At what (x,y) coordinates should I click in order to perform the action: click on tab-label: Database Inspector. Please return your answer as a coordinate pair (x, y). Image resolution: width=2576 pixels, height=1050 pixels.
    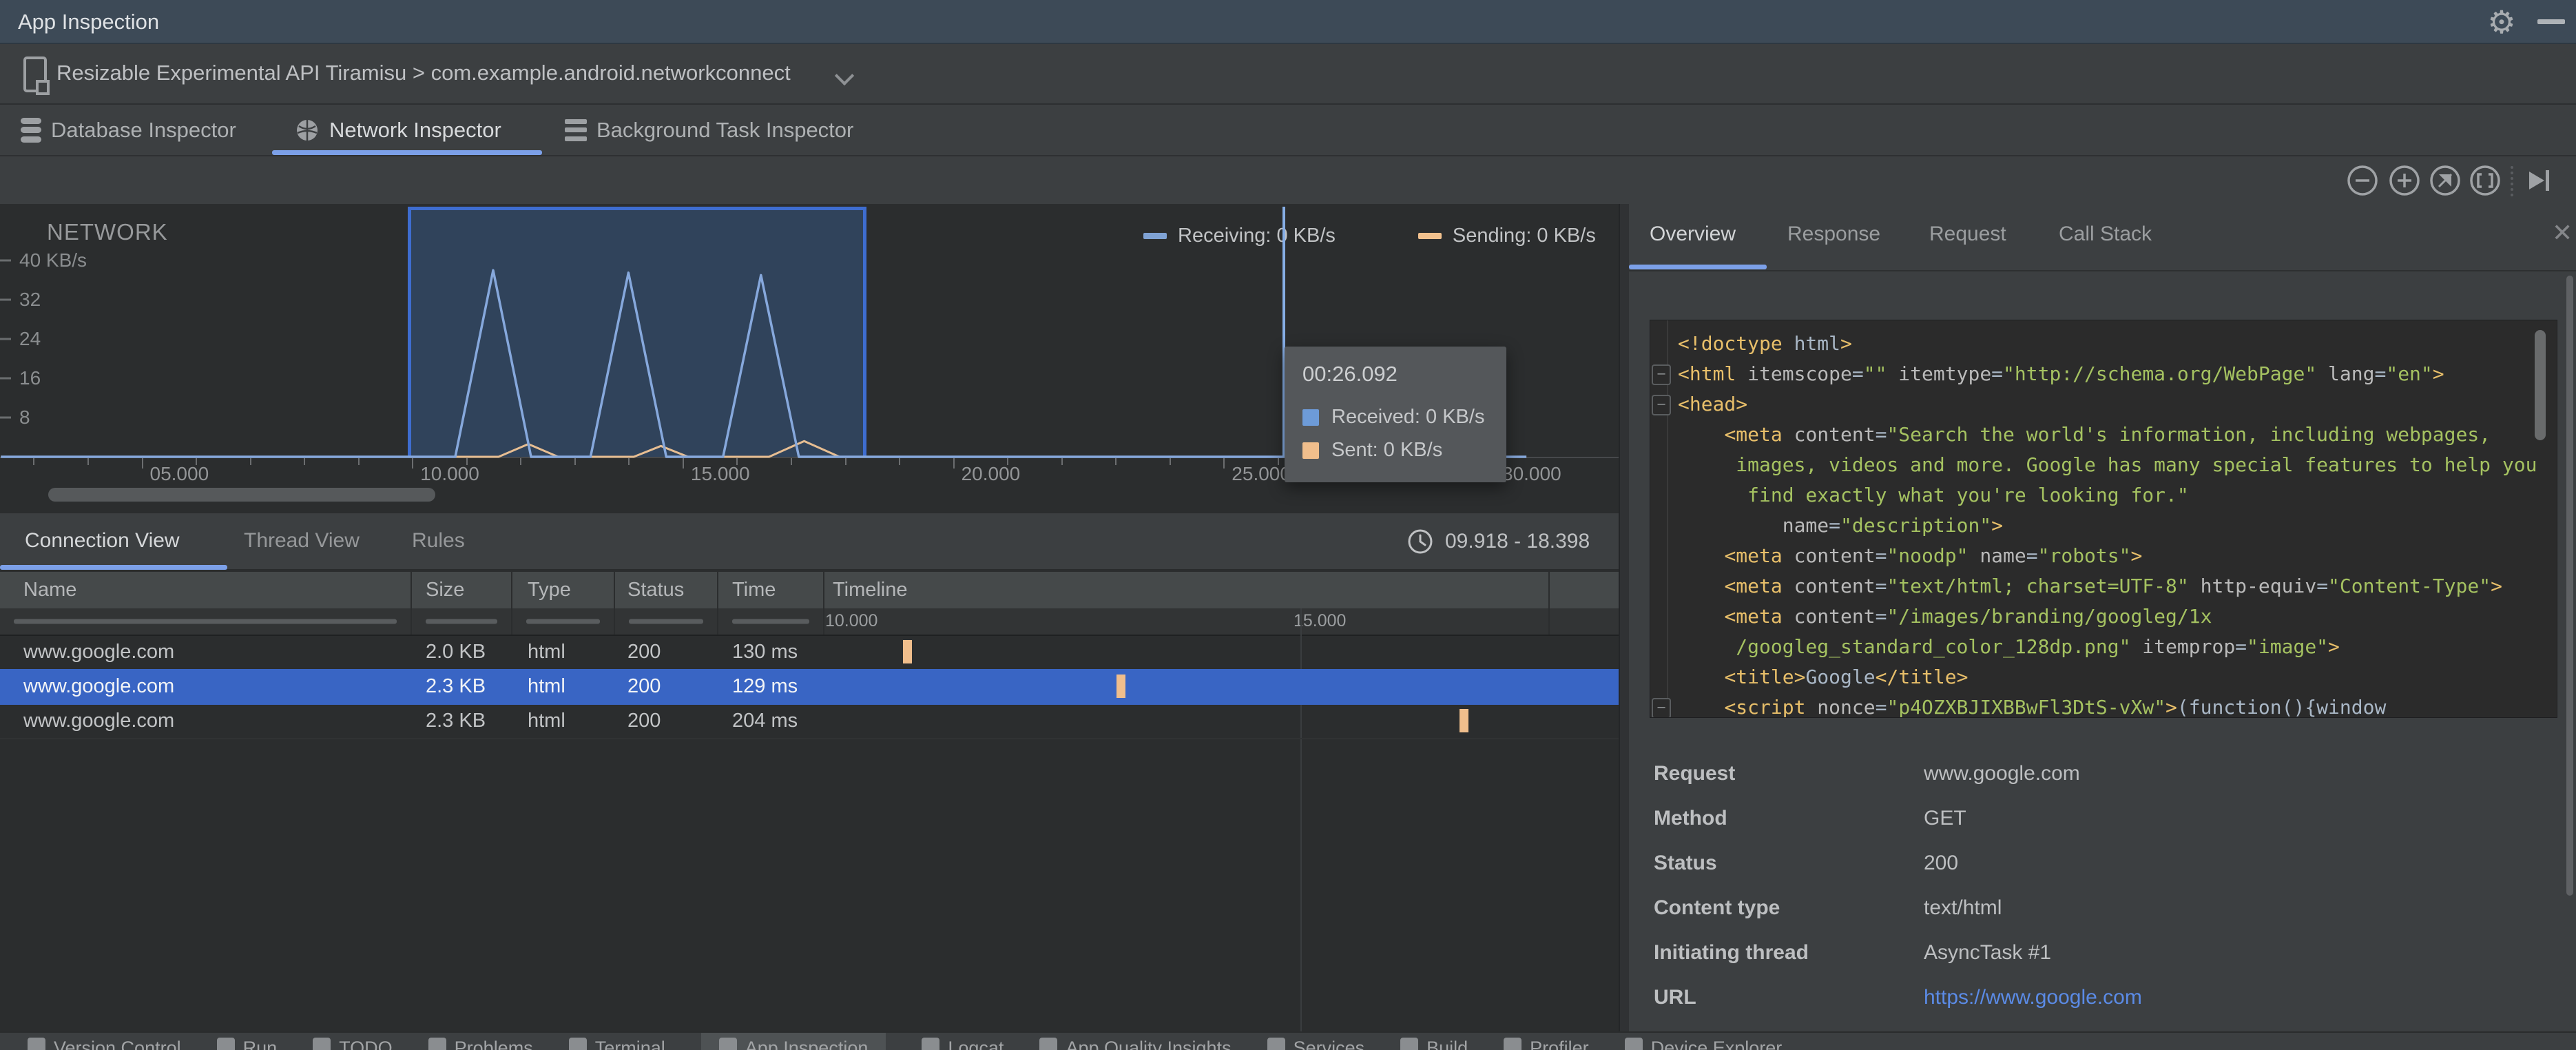
    Looking at the image, I should click on (143, 129).